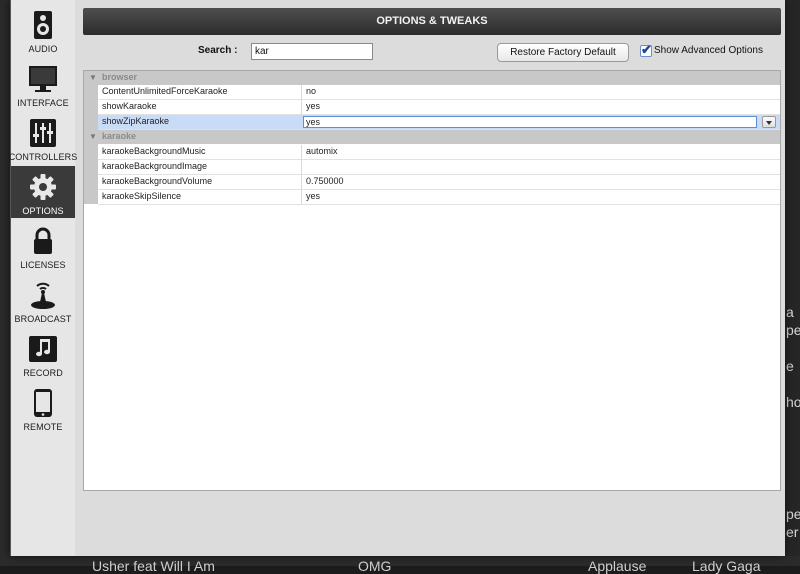 This screenshot has width=800, height=574. What do you see at coordinates (154, 151) in the screenshot?
I see `option-key: karaokeBackgroundMusic` at bounding box center [154, 151].